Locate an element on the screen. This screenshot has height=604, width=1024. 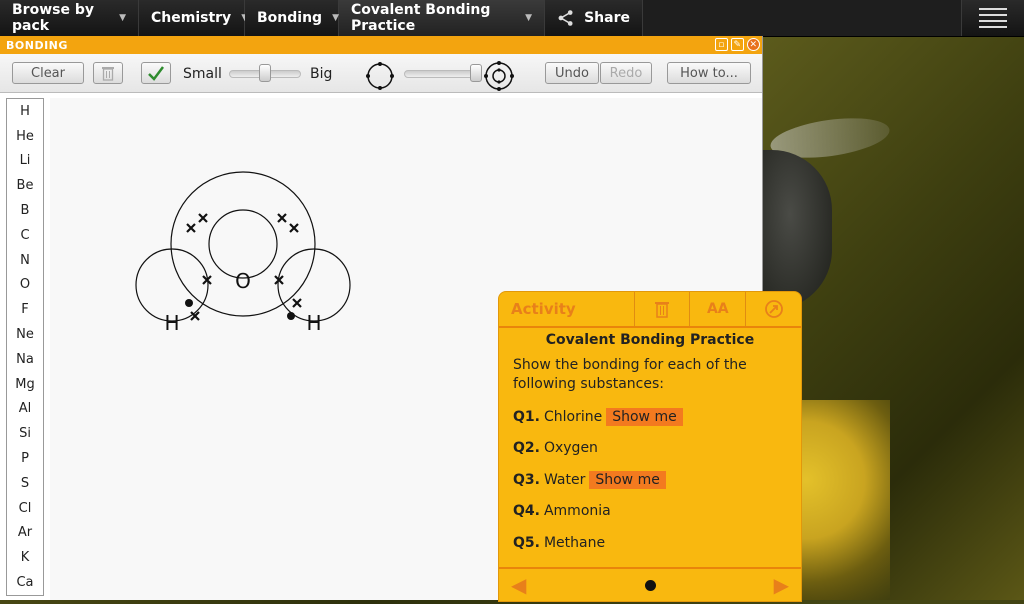
question-number: Q4. is located at coordinates (526, 511).